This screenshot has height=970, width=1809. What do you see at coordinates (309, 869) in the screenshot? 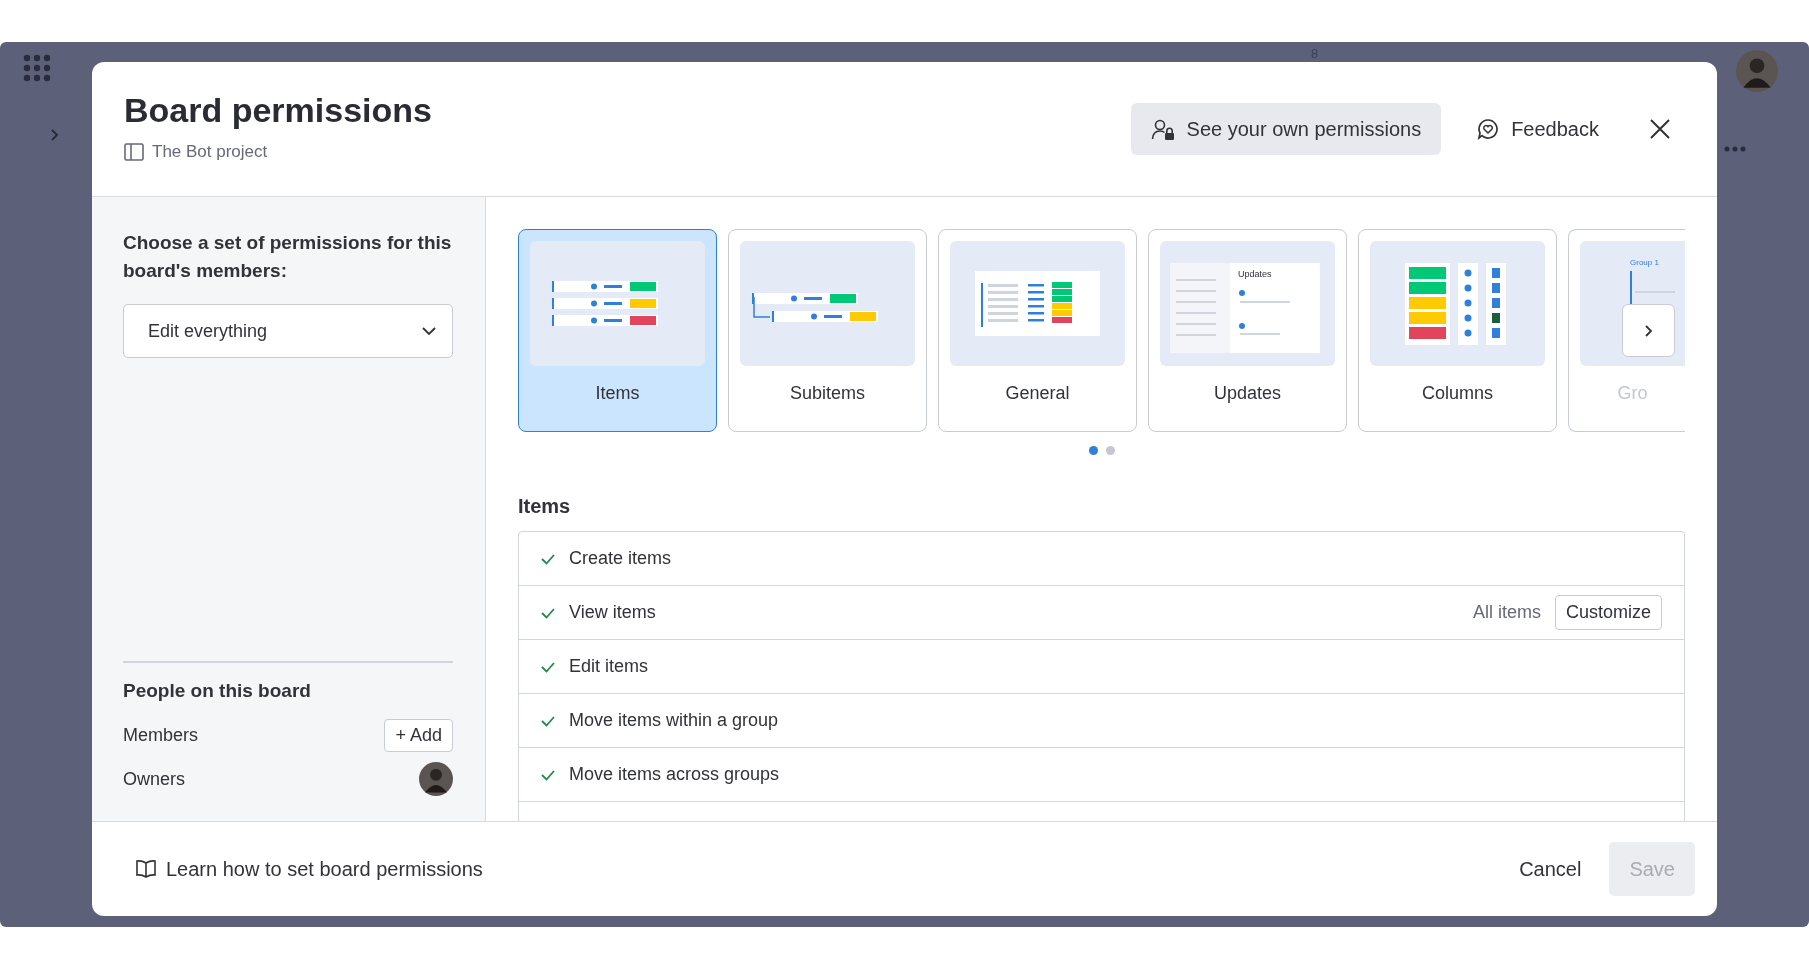
I see `help-link: Learn how to set board permissions` at bounding box center [309, 869].